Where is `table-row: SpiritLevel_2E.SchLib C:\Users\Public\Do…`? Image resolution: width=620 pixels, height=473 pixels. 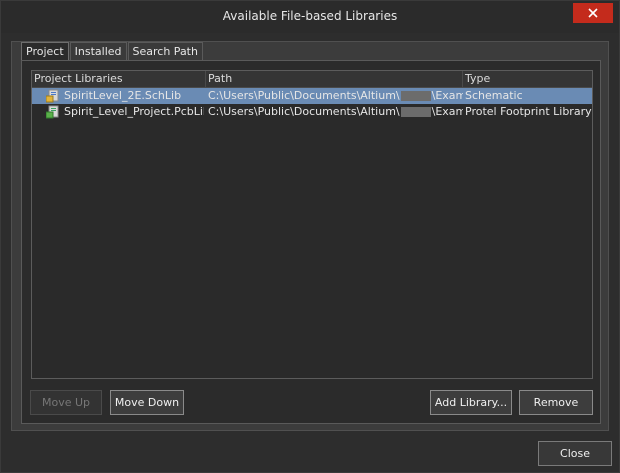 table-row: SpiritLevel_2E.SchLib C:\Users\Public\Do… is located at coordinates (312, 96).